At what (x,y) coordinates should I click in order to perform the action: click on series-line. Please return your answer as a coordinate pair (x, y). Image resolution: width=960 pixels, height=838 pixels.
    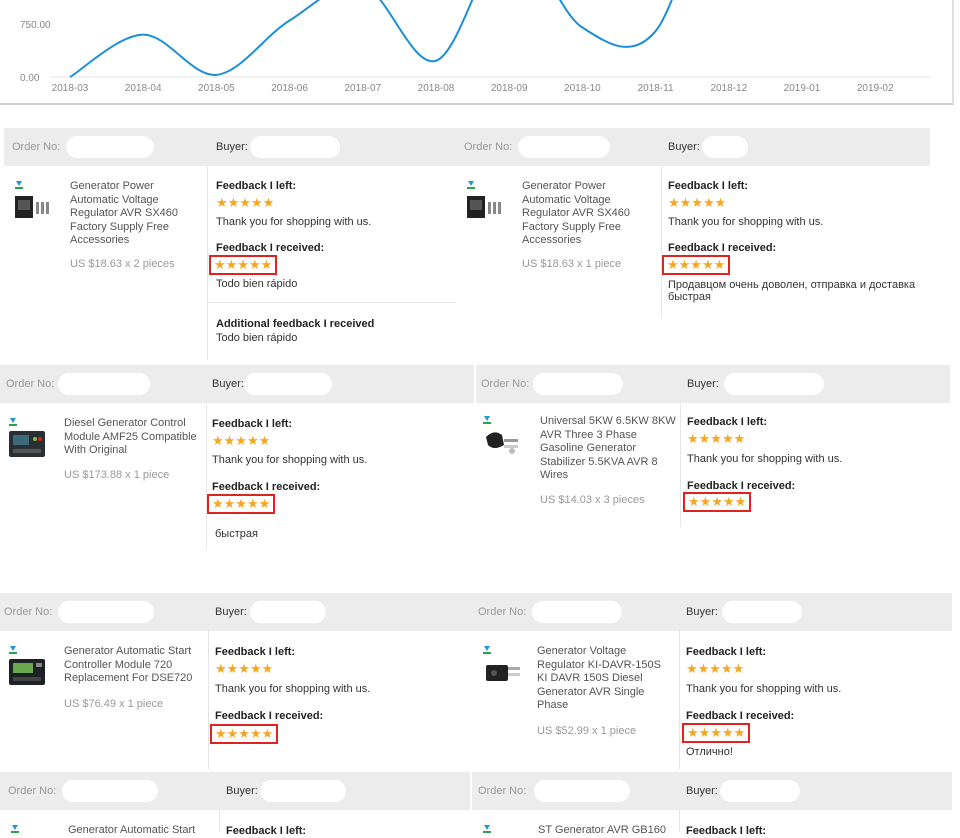
    Looking at the image, I should click on (371, 39).